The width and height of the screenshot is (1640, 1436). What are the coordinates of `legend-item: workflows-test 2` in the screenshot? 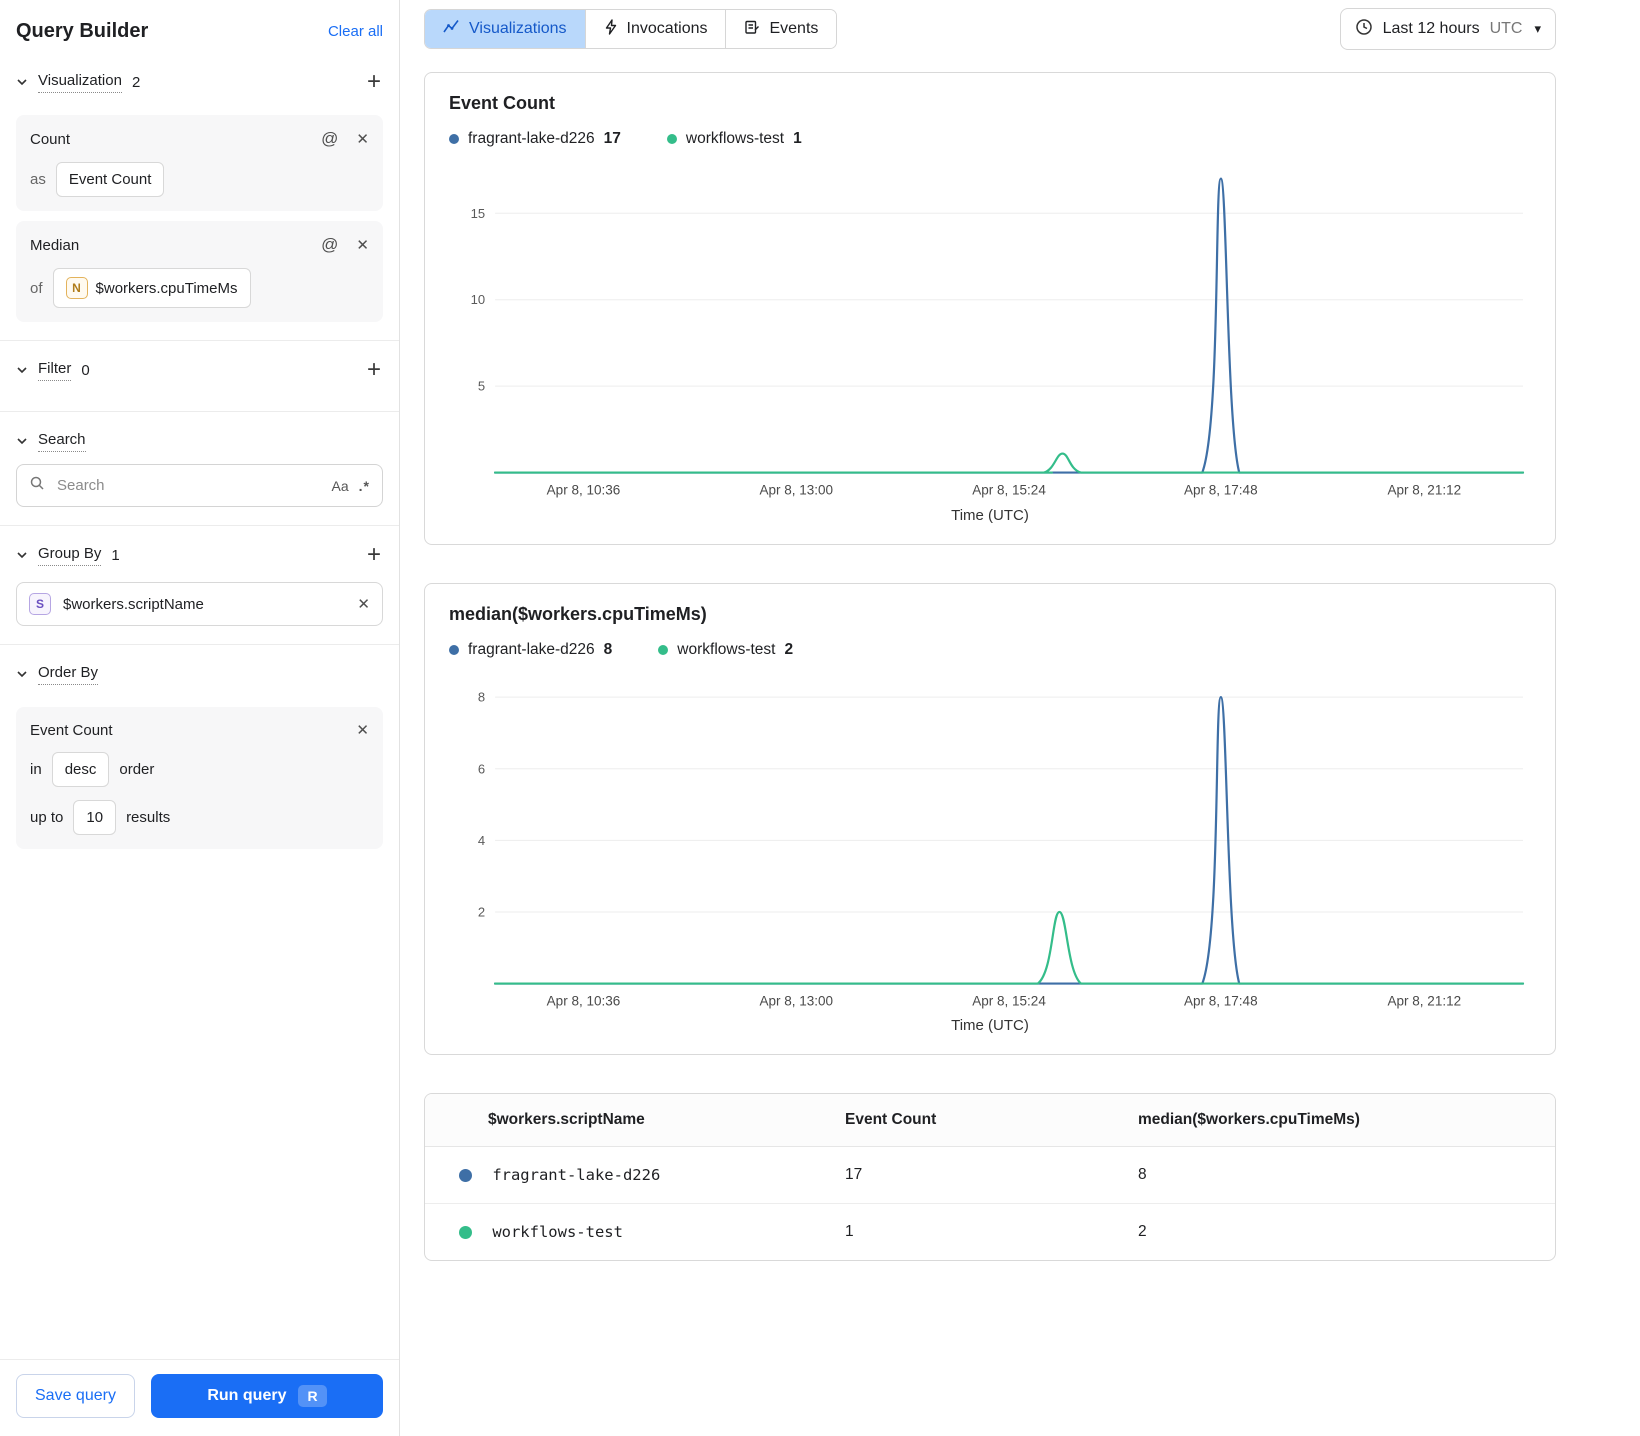 It's located at (725, 650).